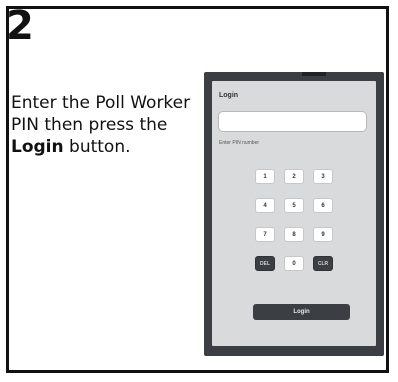 The width and height of the screenshot is (398, 382). Describe the element at coordinates (265, 234) in the screenshot. I see `key-7: 7` at that location.